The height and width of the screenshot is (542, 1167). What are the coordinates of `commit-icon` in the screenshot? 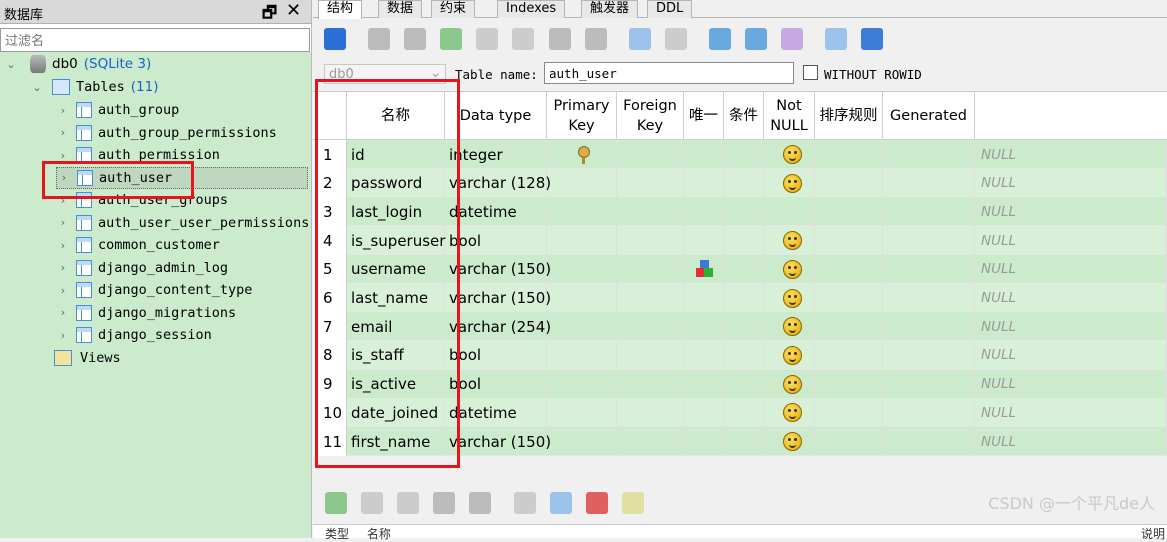 It's located at (379, 39).